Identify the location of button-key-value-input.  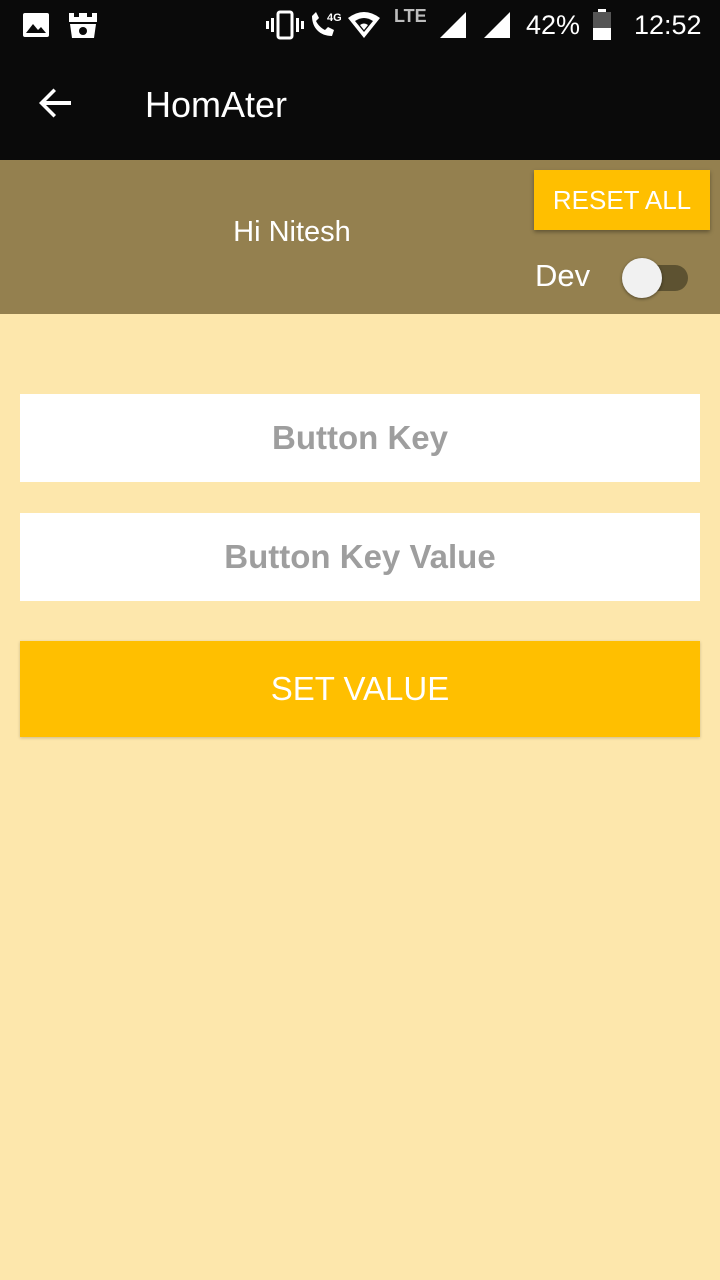
(360, 557).